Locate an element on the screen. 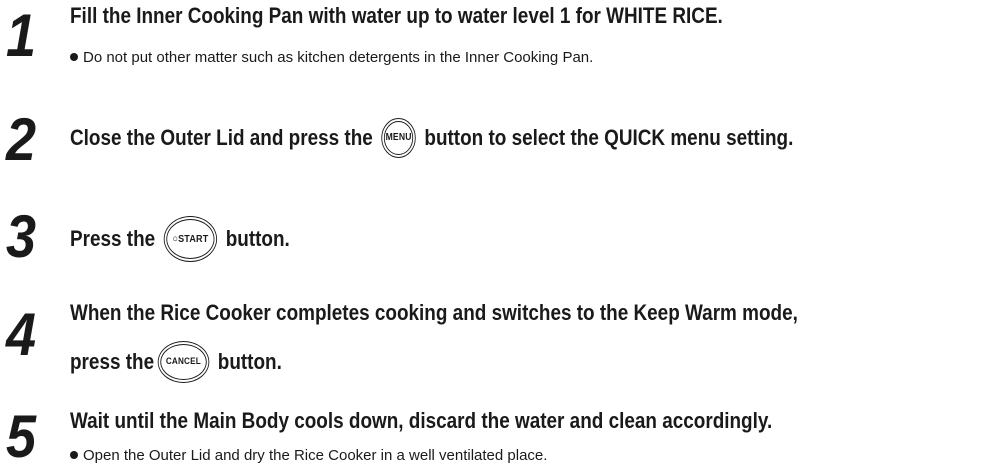 This screenshot has width=987, height=471. button-label: CANCEL is located at coordinates (183, 361).